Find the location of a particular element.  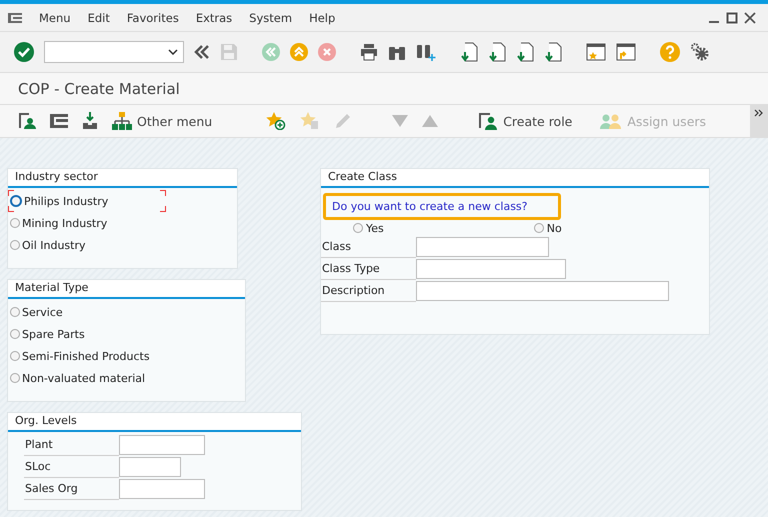

more-icon is located at coordinates (759, 121).